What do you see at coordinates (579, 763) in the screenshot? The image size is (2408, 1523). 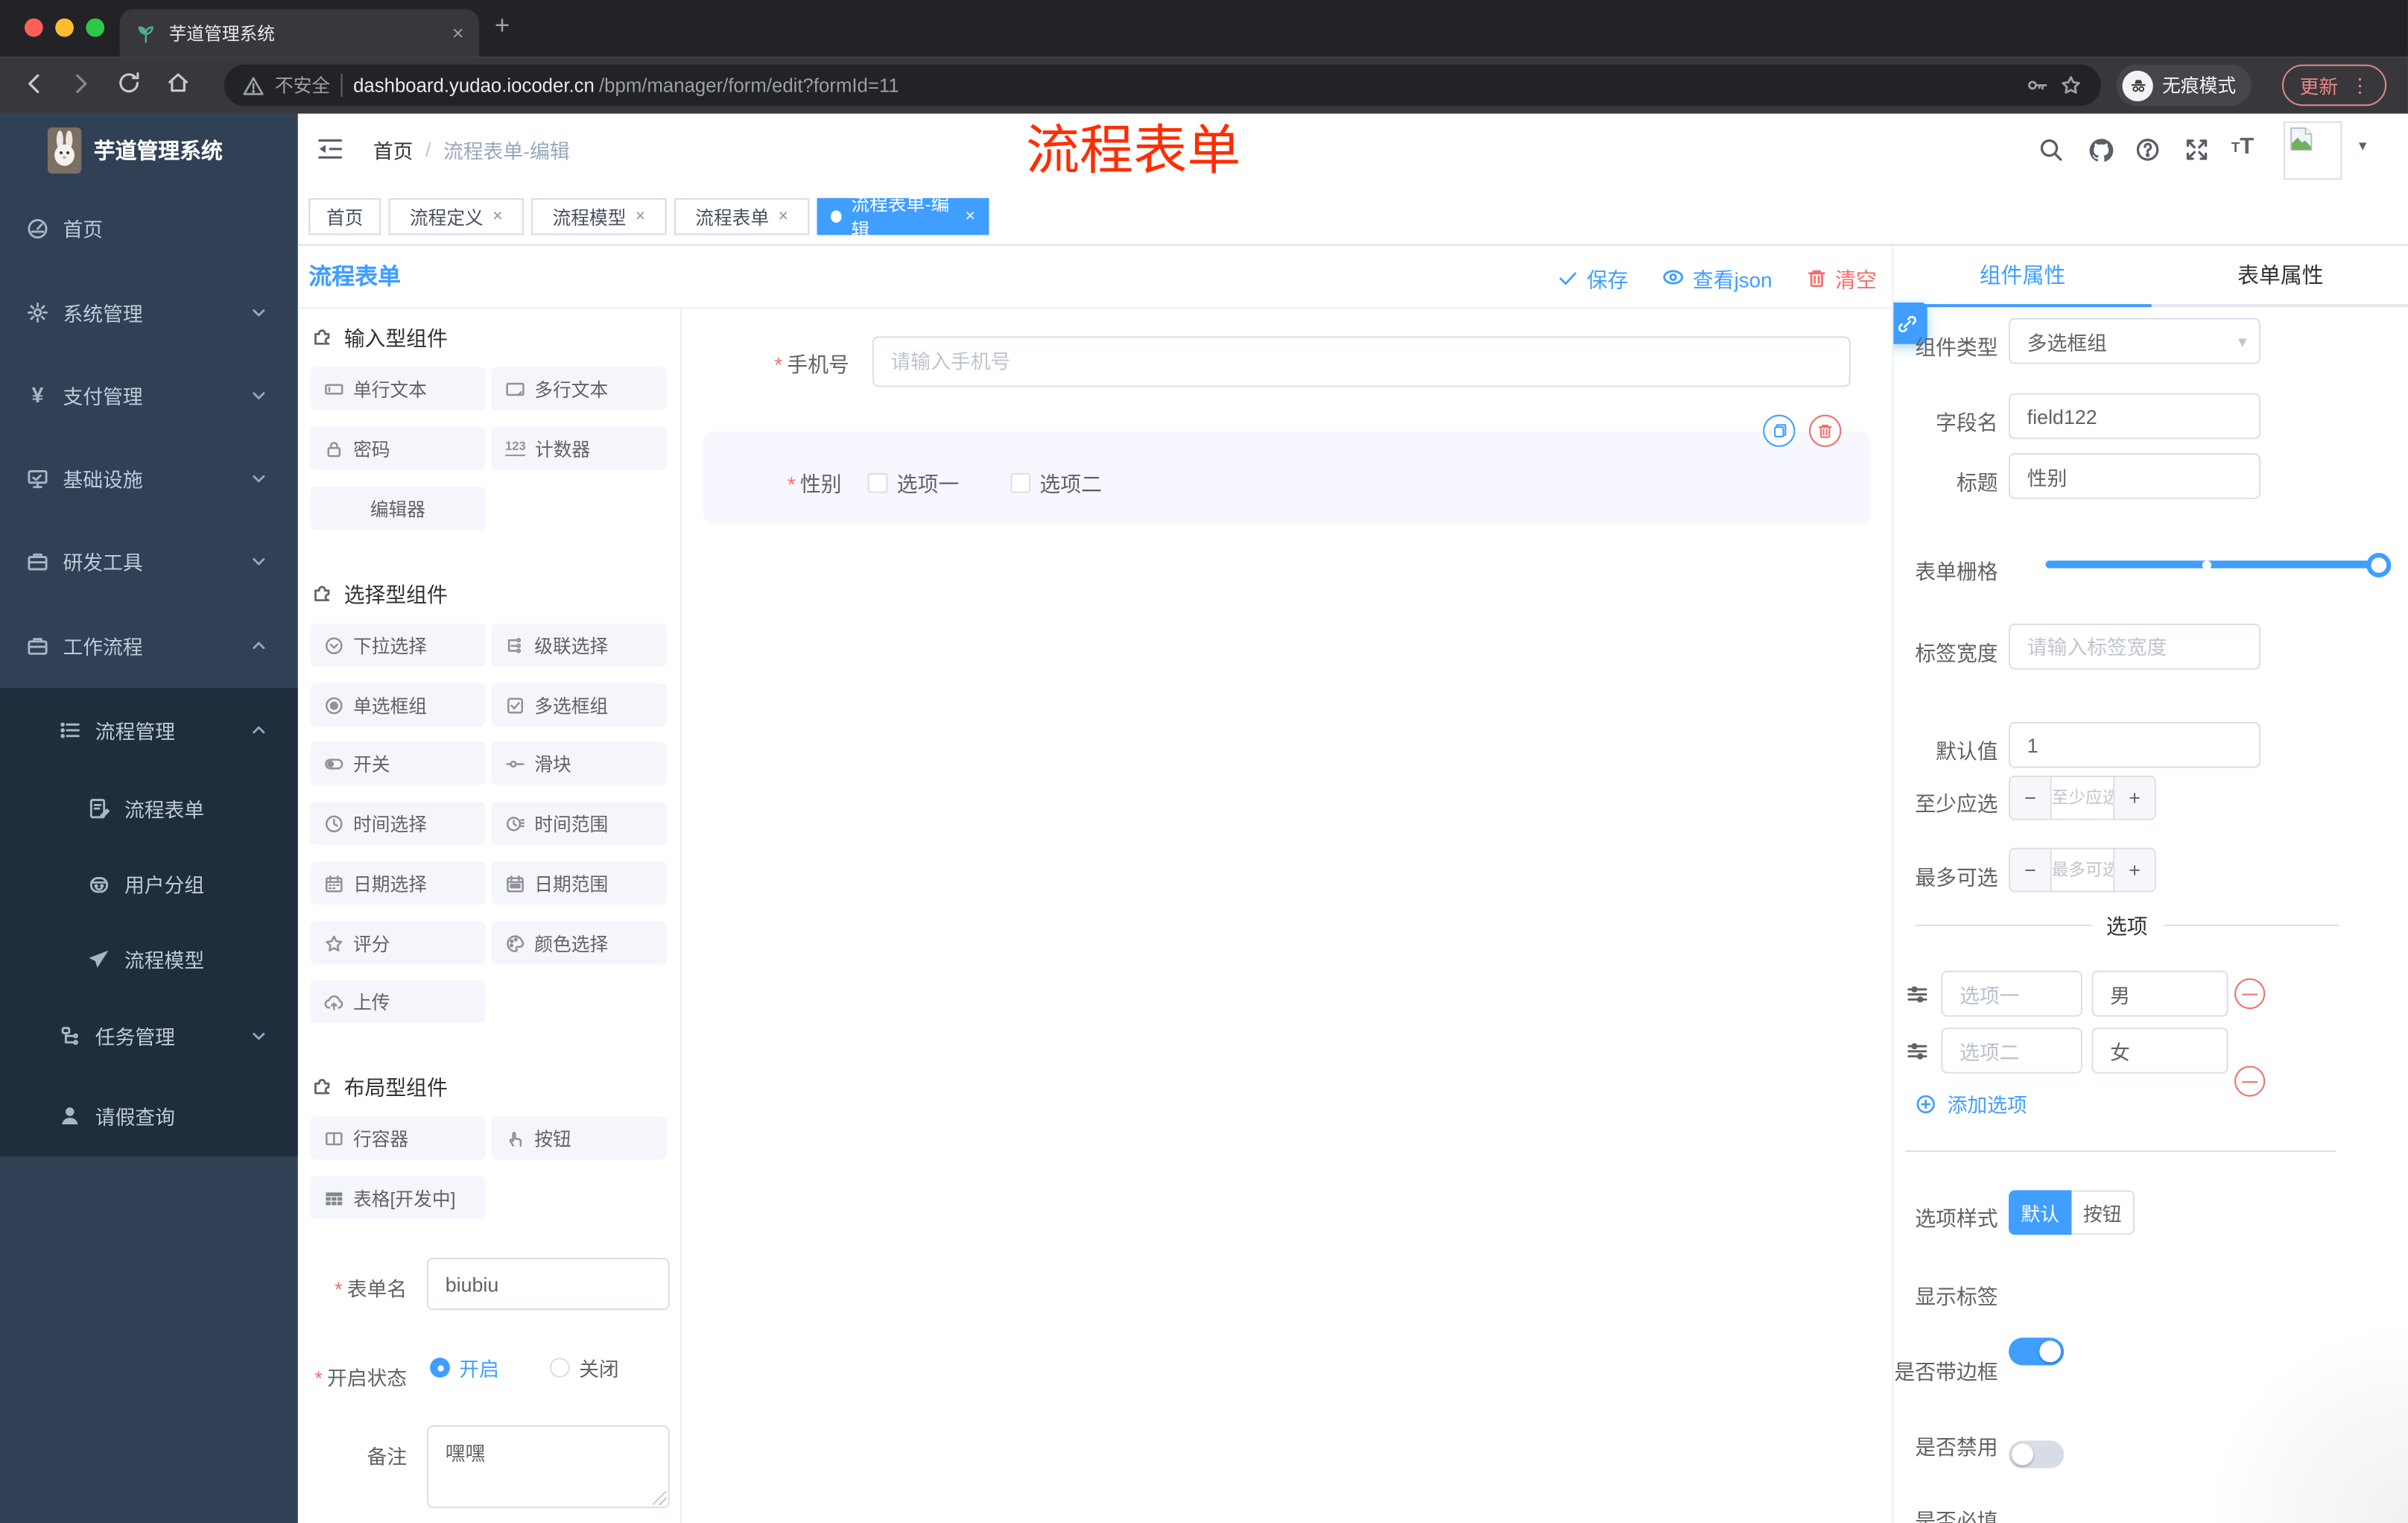 I see `chip-slider: 滑块` at bounding box center [579, 763].